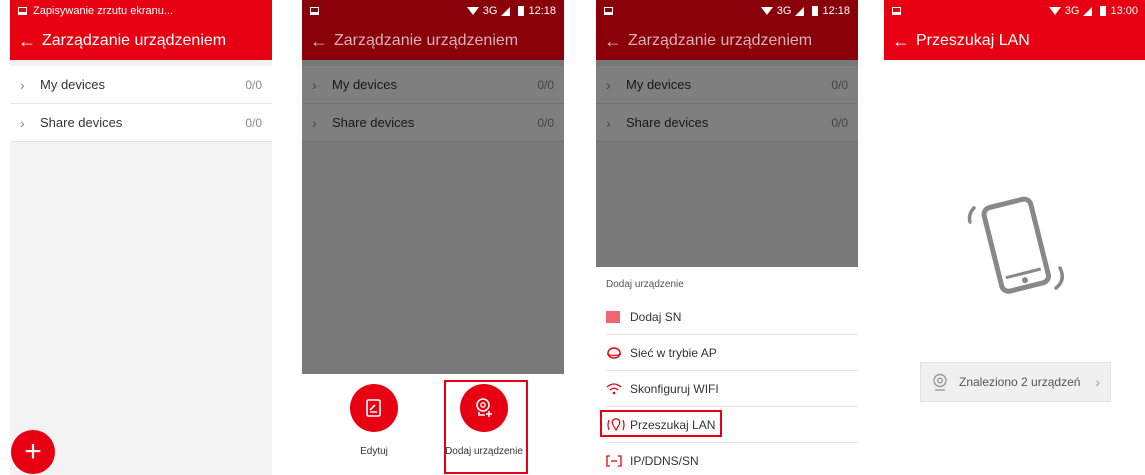 This screenshot has height=475, width=1145. I want to click on list-item-share-devices: › Share devices 0/0, so click(141, 123).